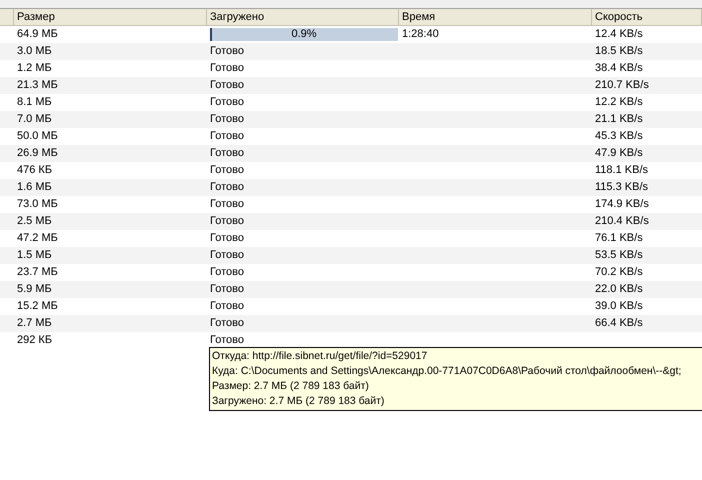 This screenshot has height=480, width=702. I want to click on table-cell: 66.4 KB/s, so click(619, 323).